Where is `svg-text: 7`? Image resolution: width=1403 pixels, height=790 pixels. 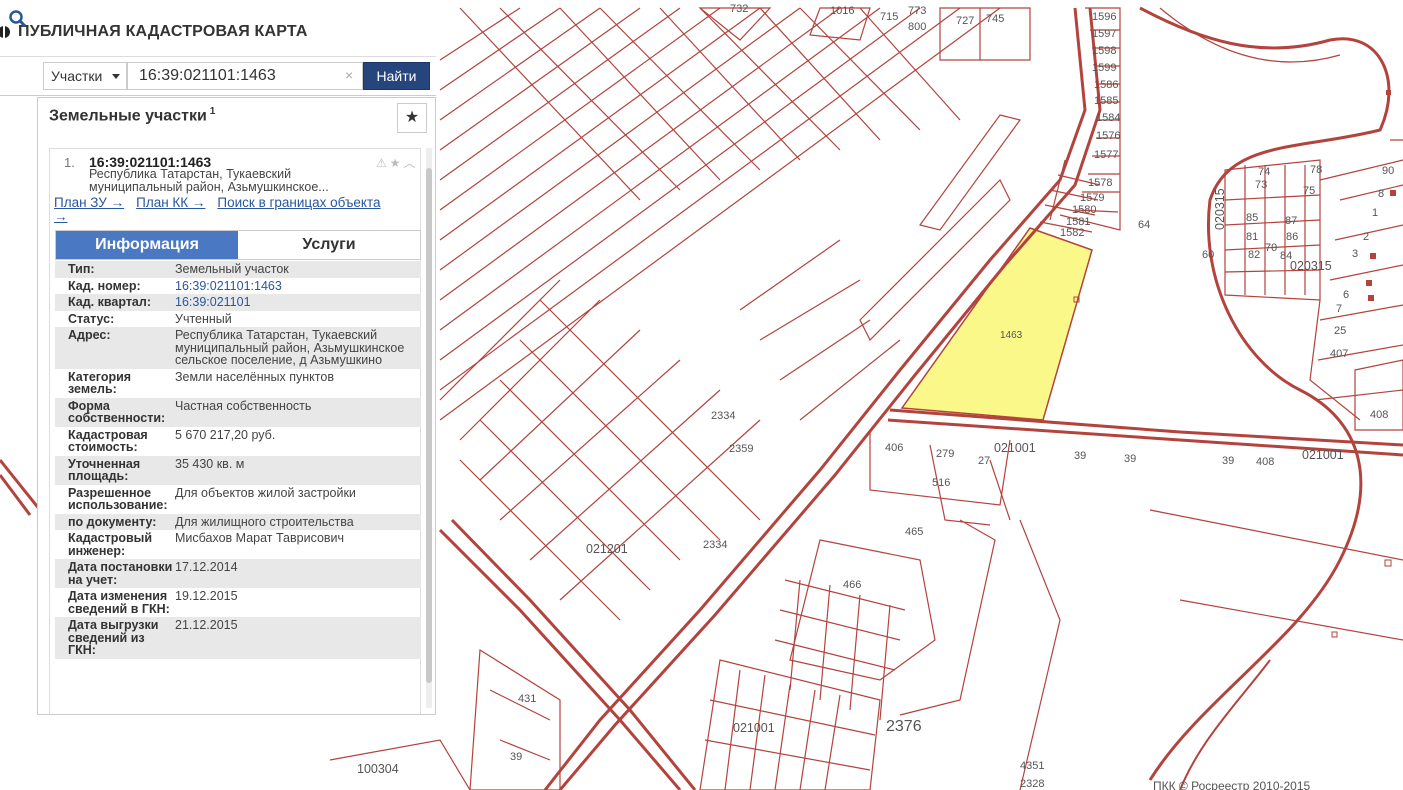
svg-text: 7 is located at coordinates (1339, 309).